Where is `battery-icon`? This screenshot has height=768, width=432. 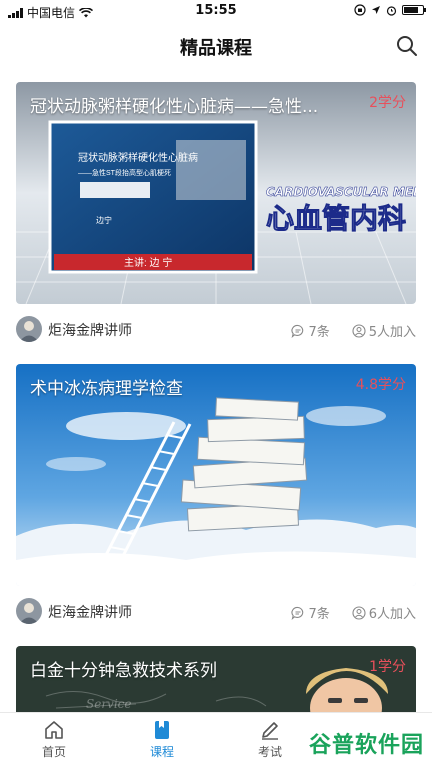
battery-icon is located at coordinates (414, 10).